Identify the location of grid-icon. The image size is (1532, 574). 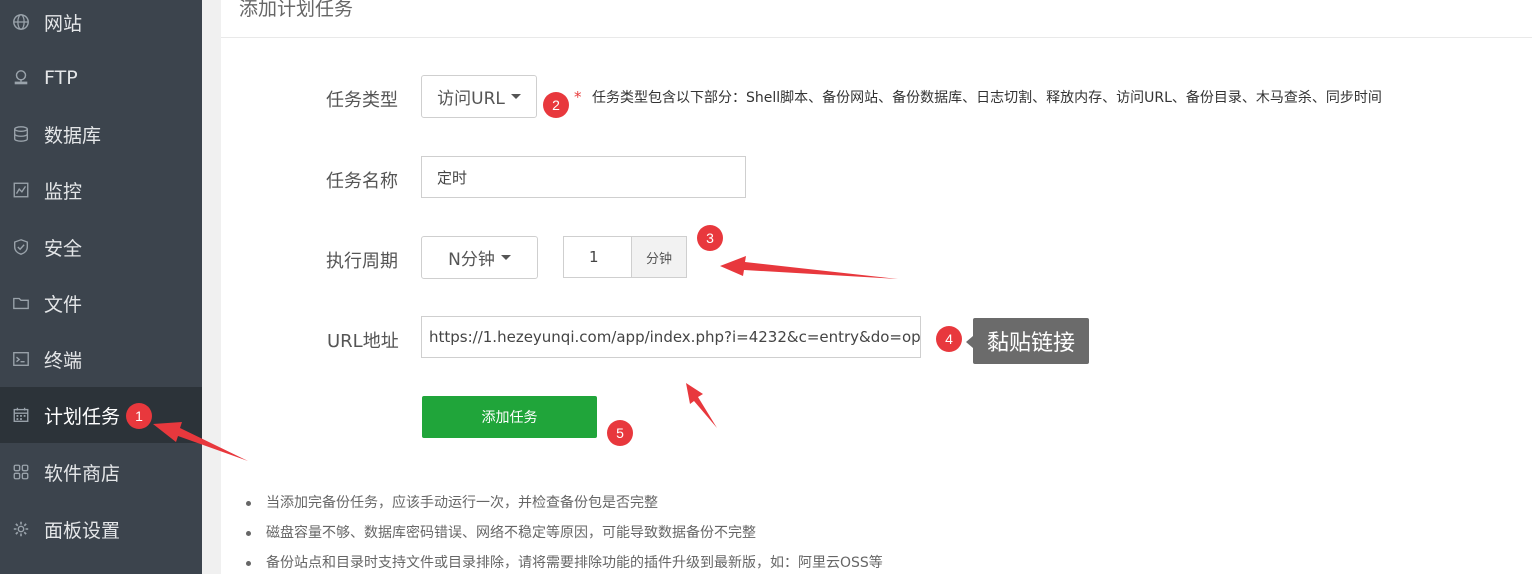
(21, 472).